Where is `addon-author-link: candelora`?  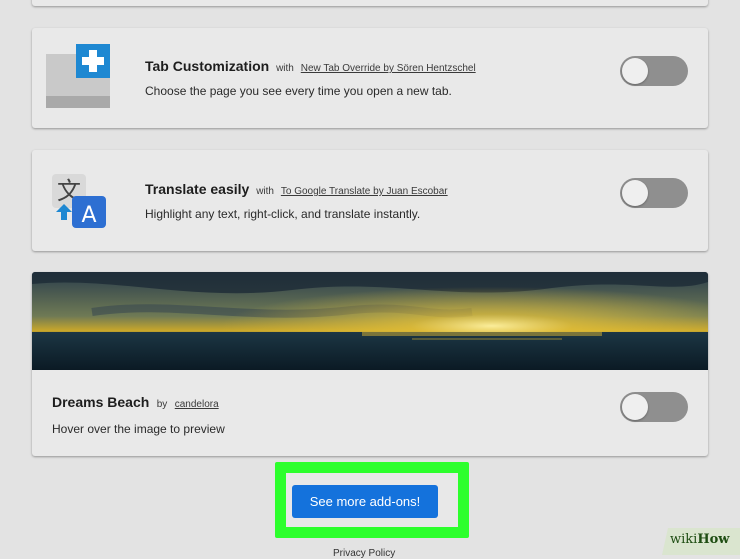 addon-author-link: candelora is located at coordinates (197, 404).